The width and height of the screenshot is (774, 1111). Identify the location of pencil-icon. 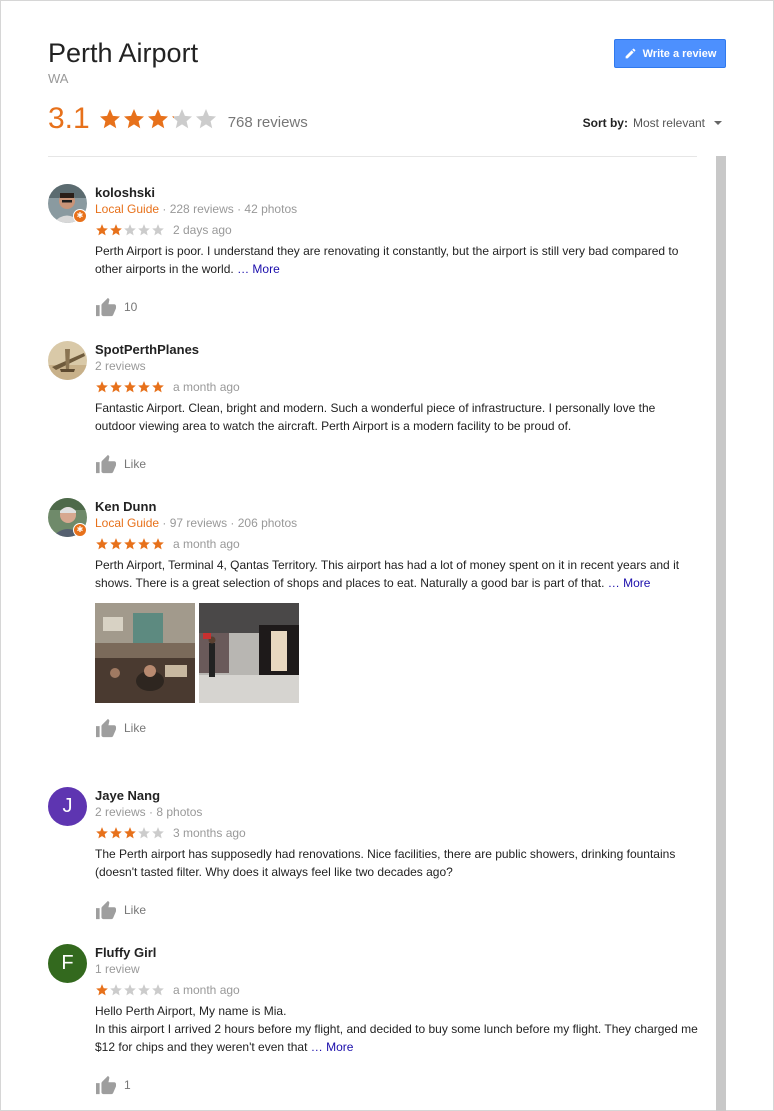
(630, 53).